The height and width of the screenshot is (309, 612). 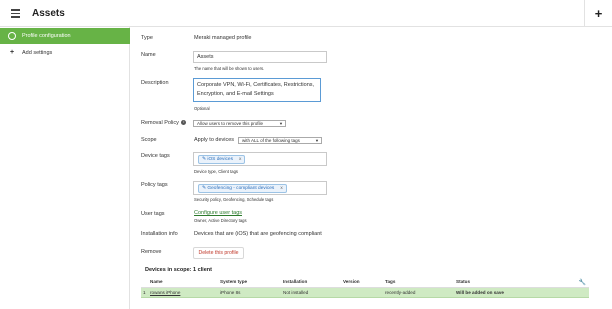 I want to click on sidebar-item-profile-configuration: Profile configuration, so click(x=65, y=36).